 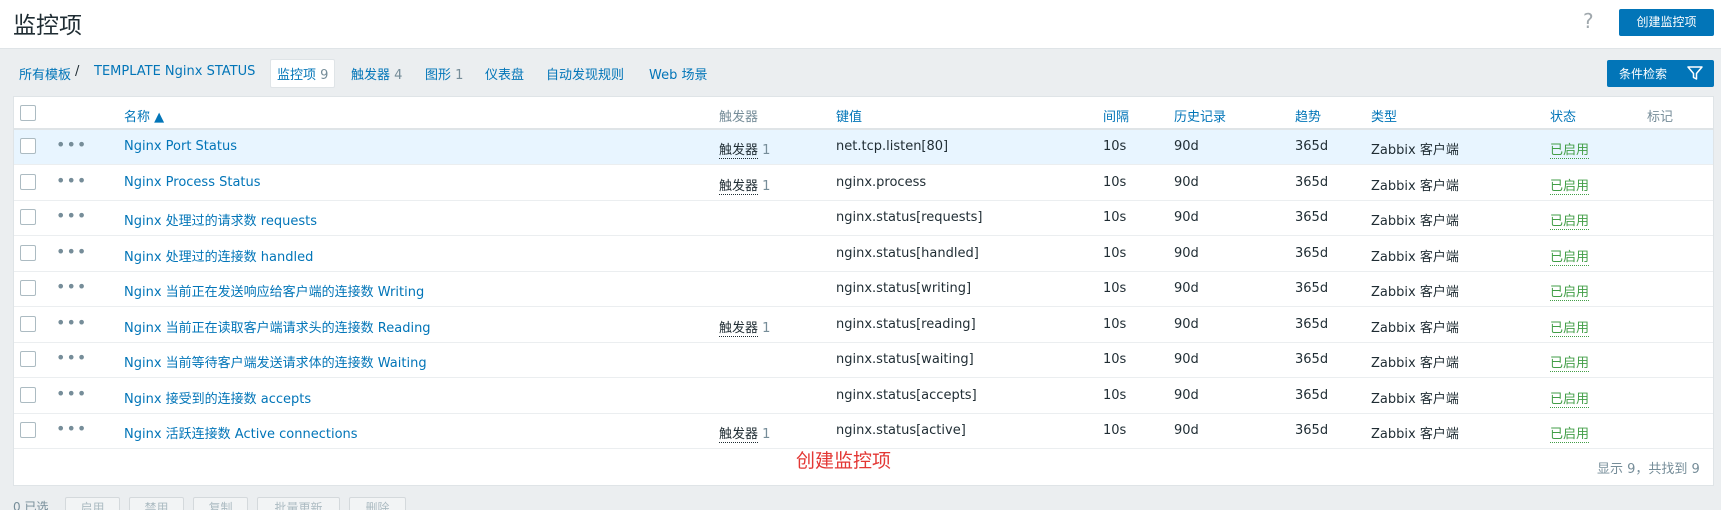 I want to click on item-key: nginx.status[requests], so click(x=909, y=217).